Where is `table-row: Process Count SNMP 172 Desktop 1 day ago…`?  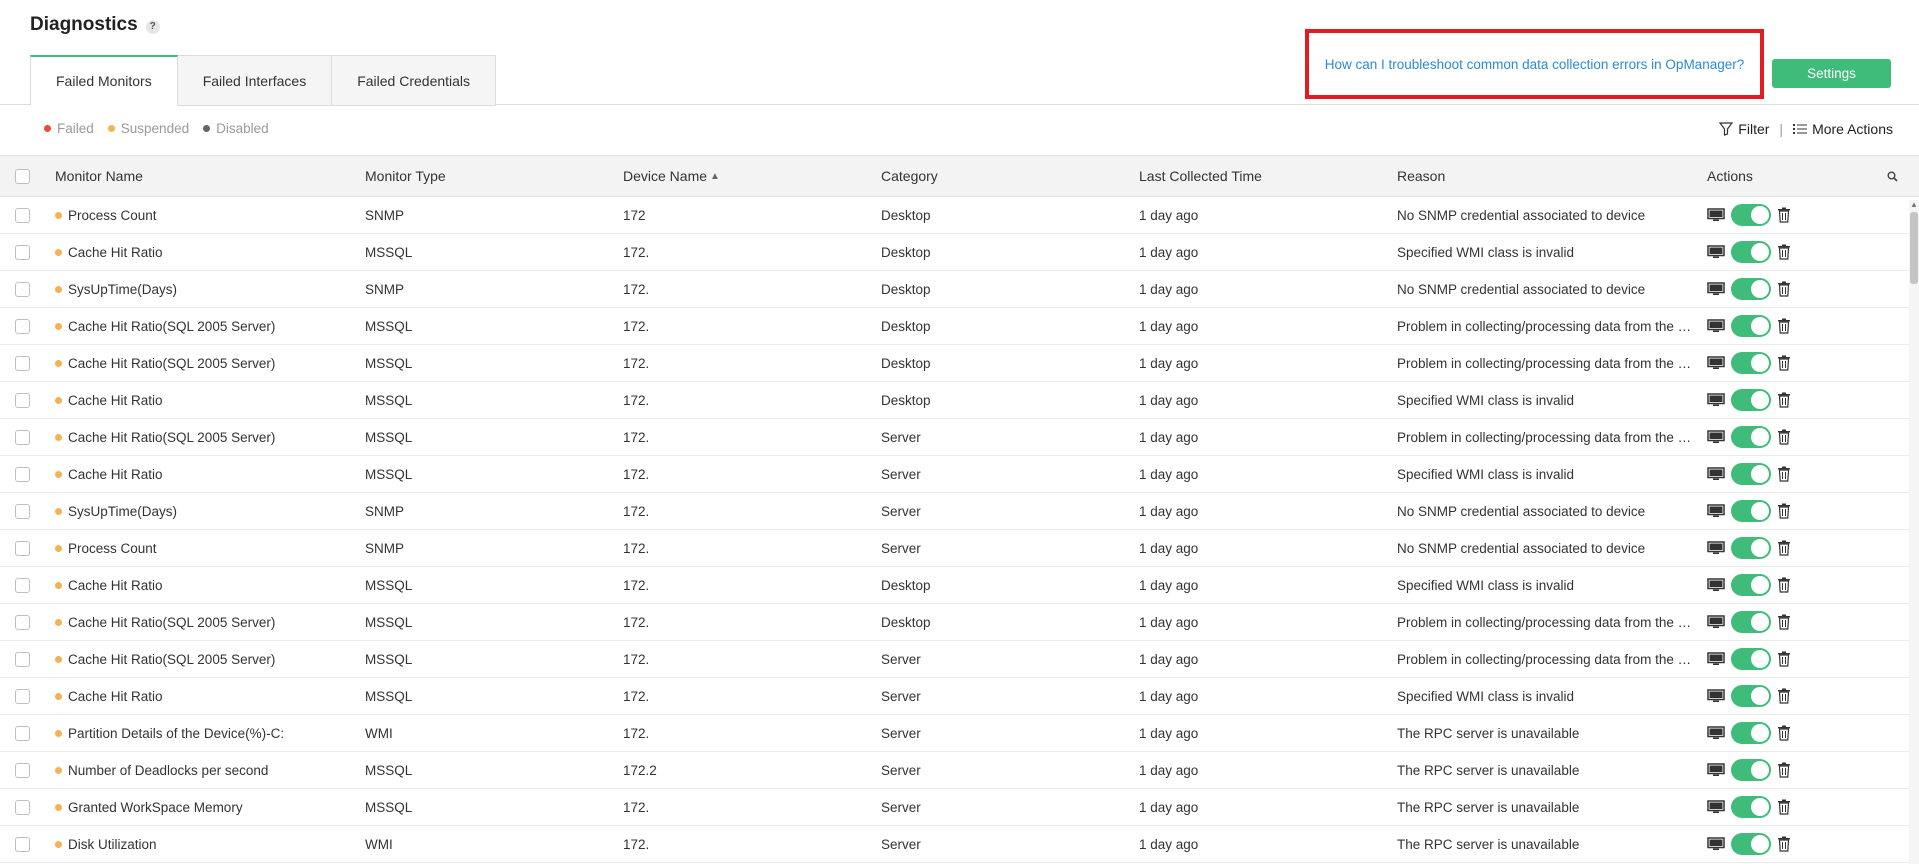
table-row: Process Count SNMP 172 Desktop 1 day ago… is located at coordinates (959, 215).